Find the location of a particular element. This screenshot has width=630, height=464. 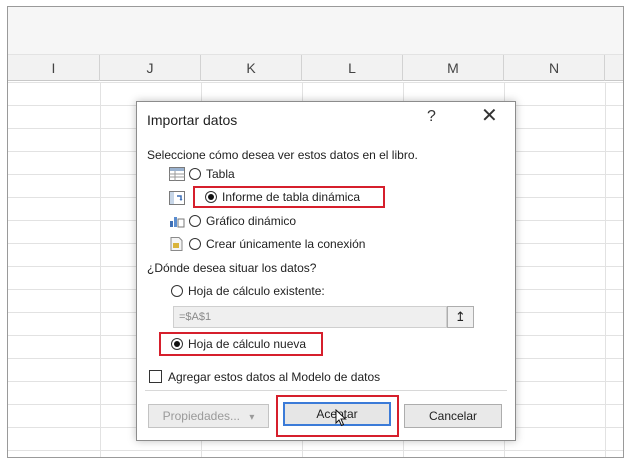

dialog-title: Importar datos is located at coordinates (192, 120).